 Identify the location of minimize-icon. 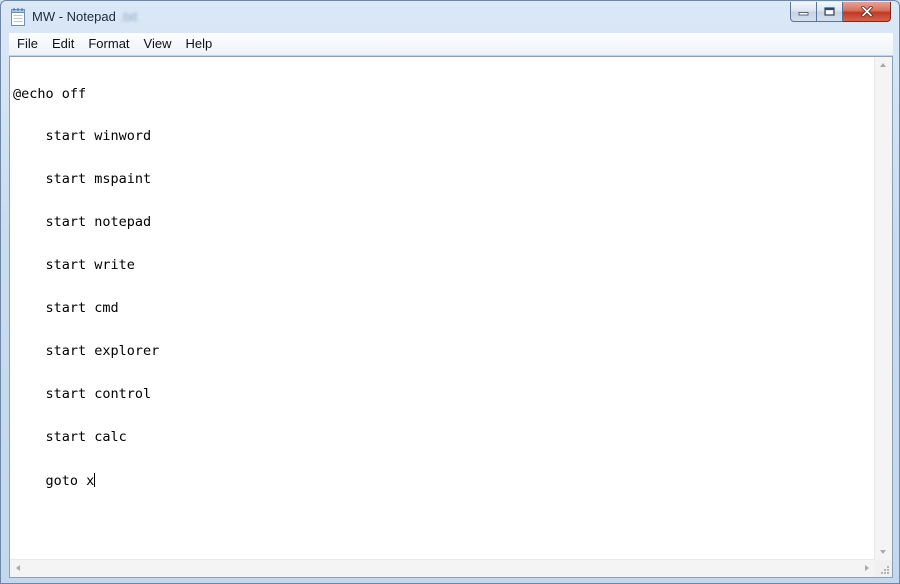
(803, 13).